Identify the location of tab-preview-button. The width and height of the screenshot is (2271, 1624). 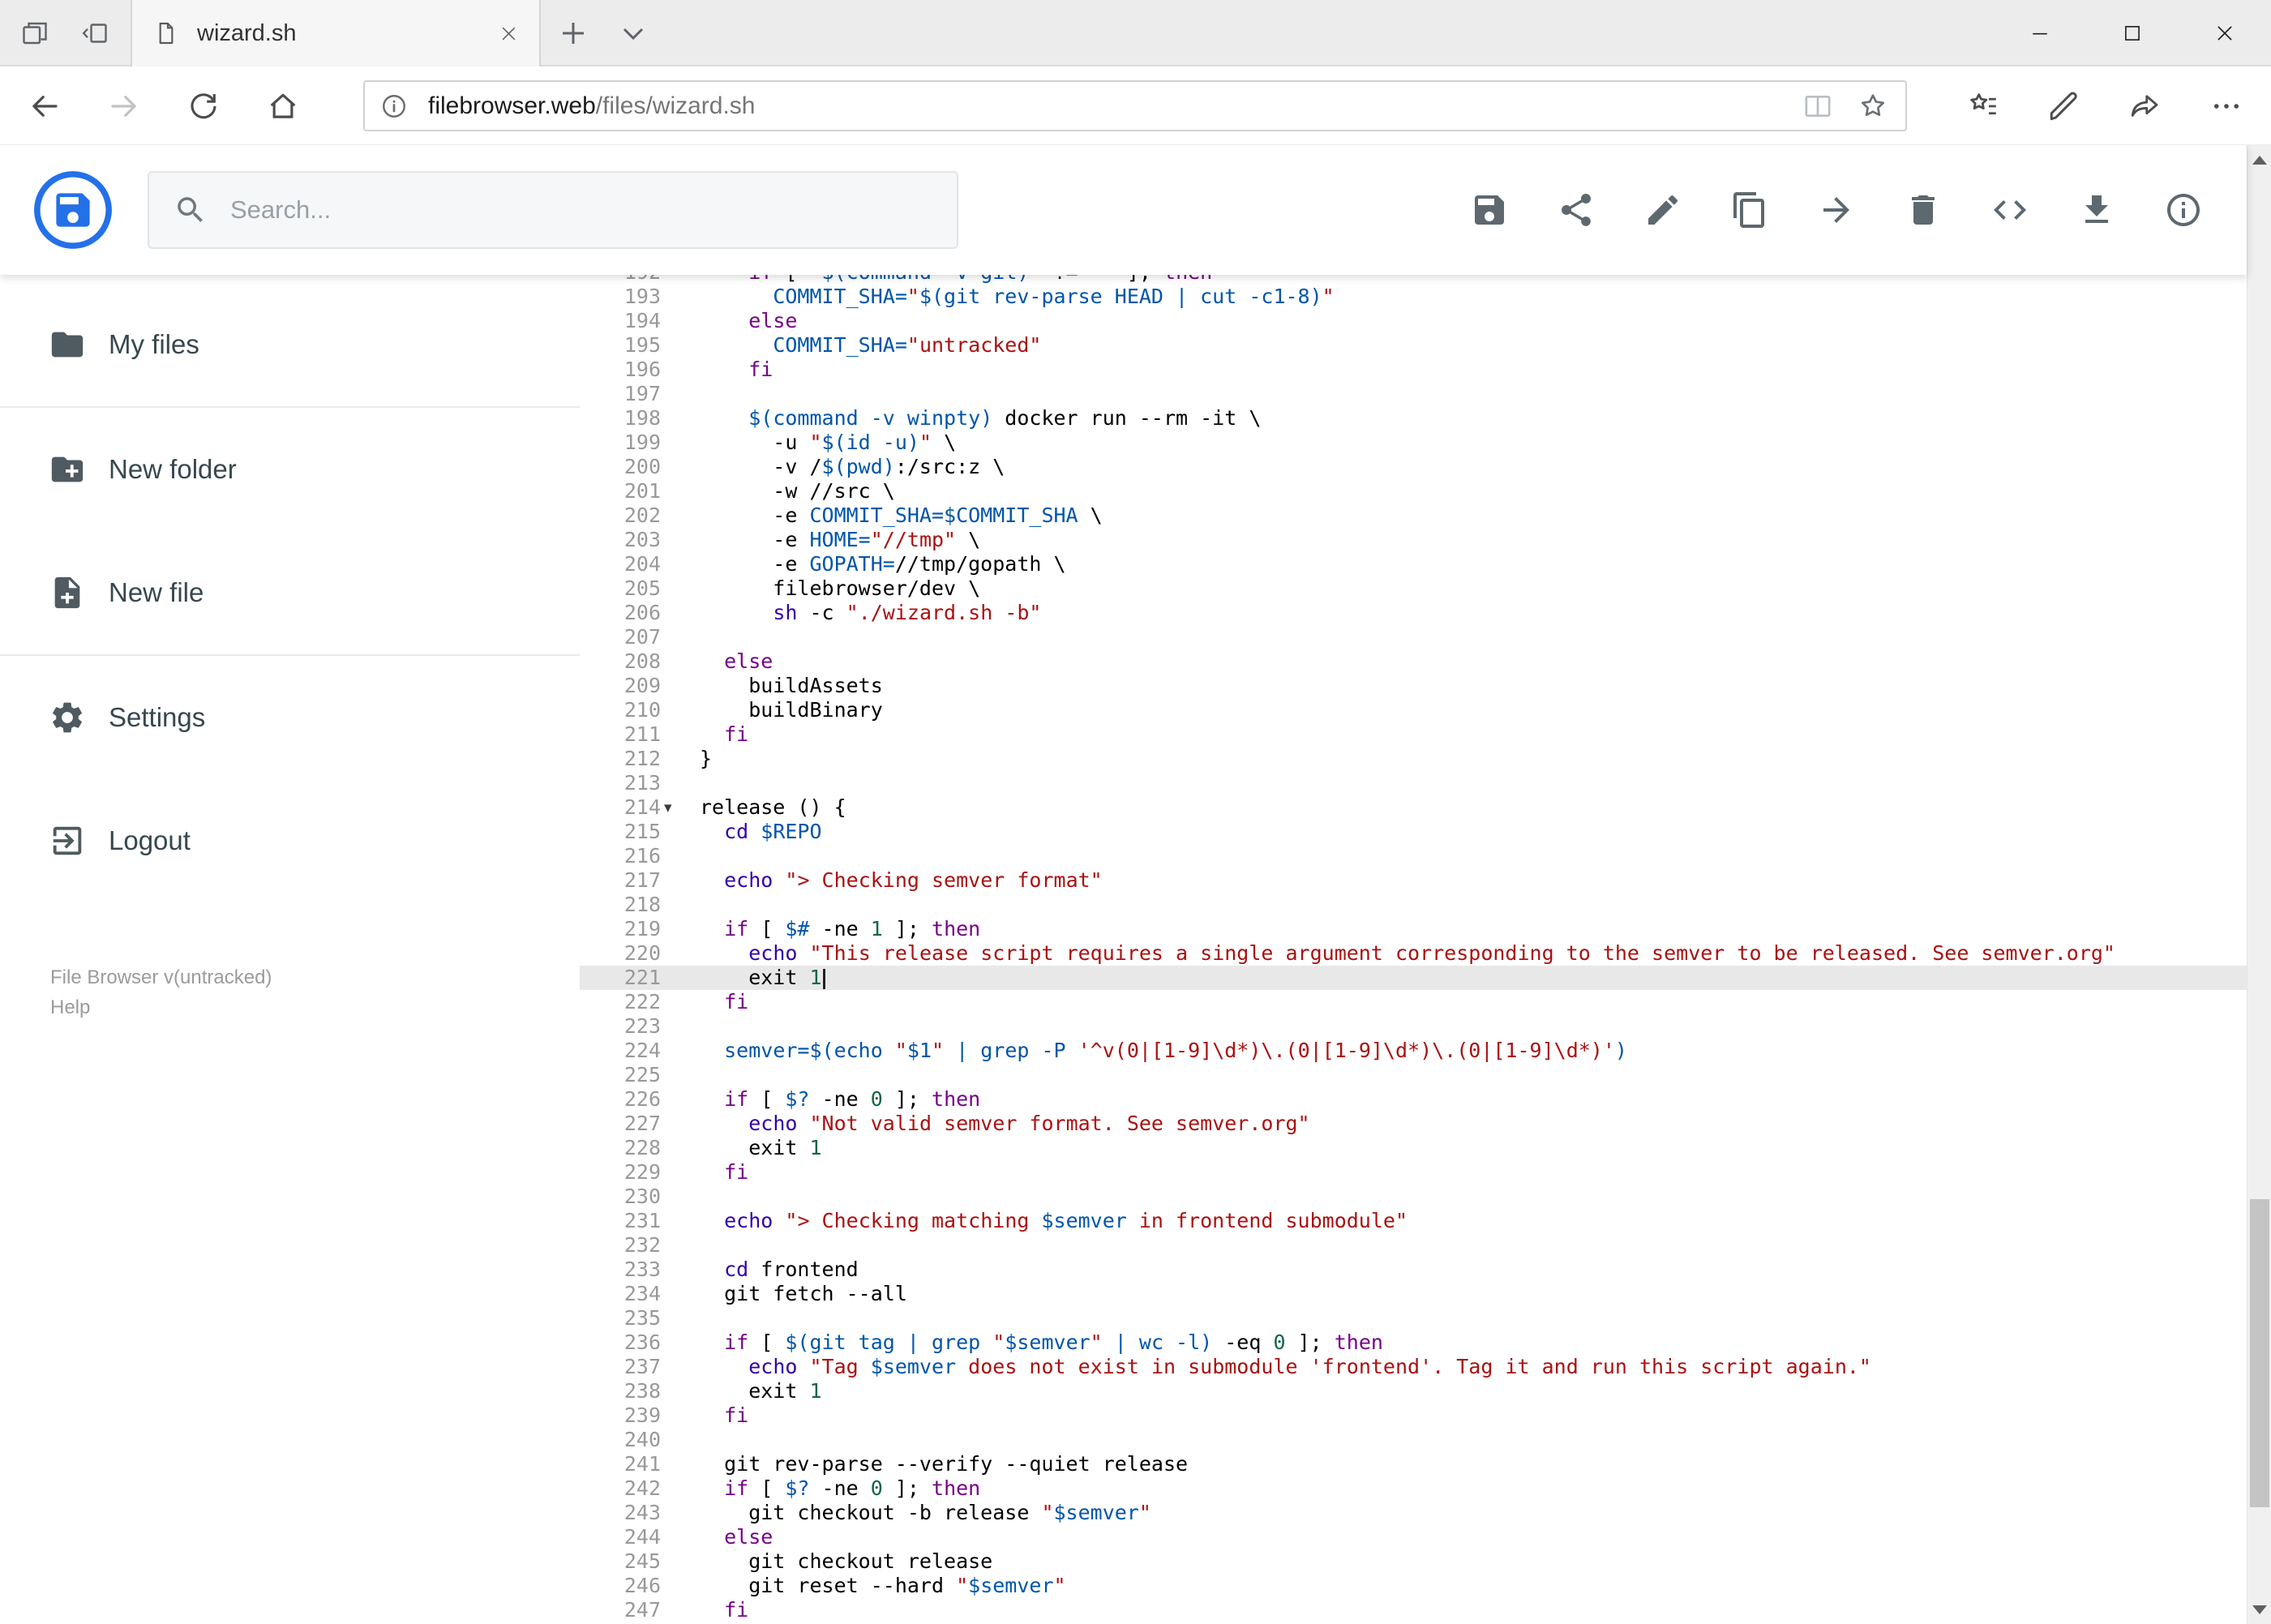
(35, 34).